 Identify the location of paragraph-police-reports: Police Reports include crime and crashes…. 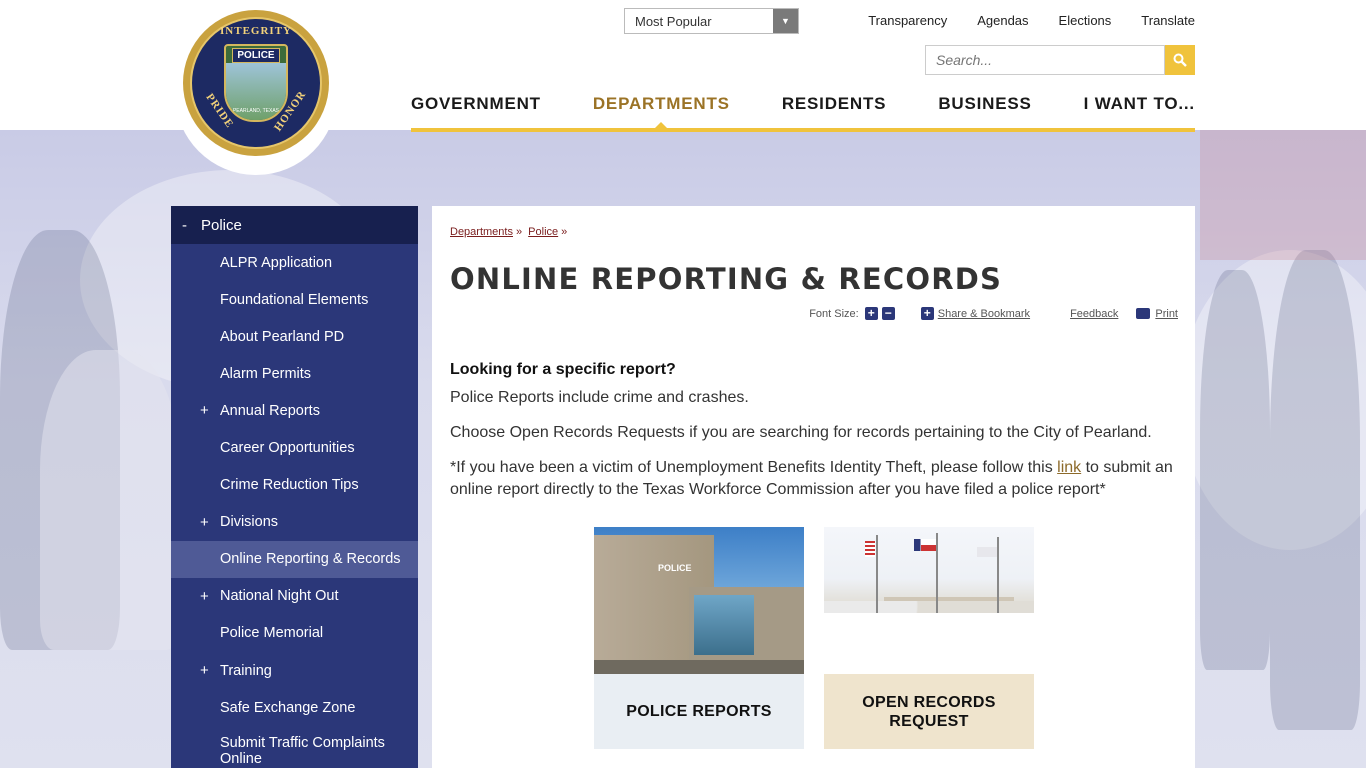
(599, 397).